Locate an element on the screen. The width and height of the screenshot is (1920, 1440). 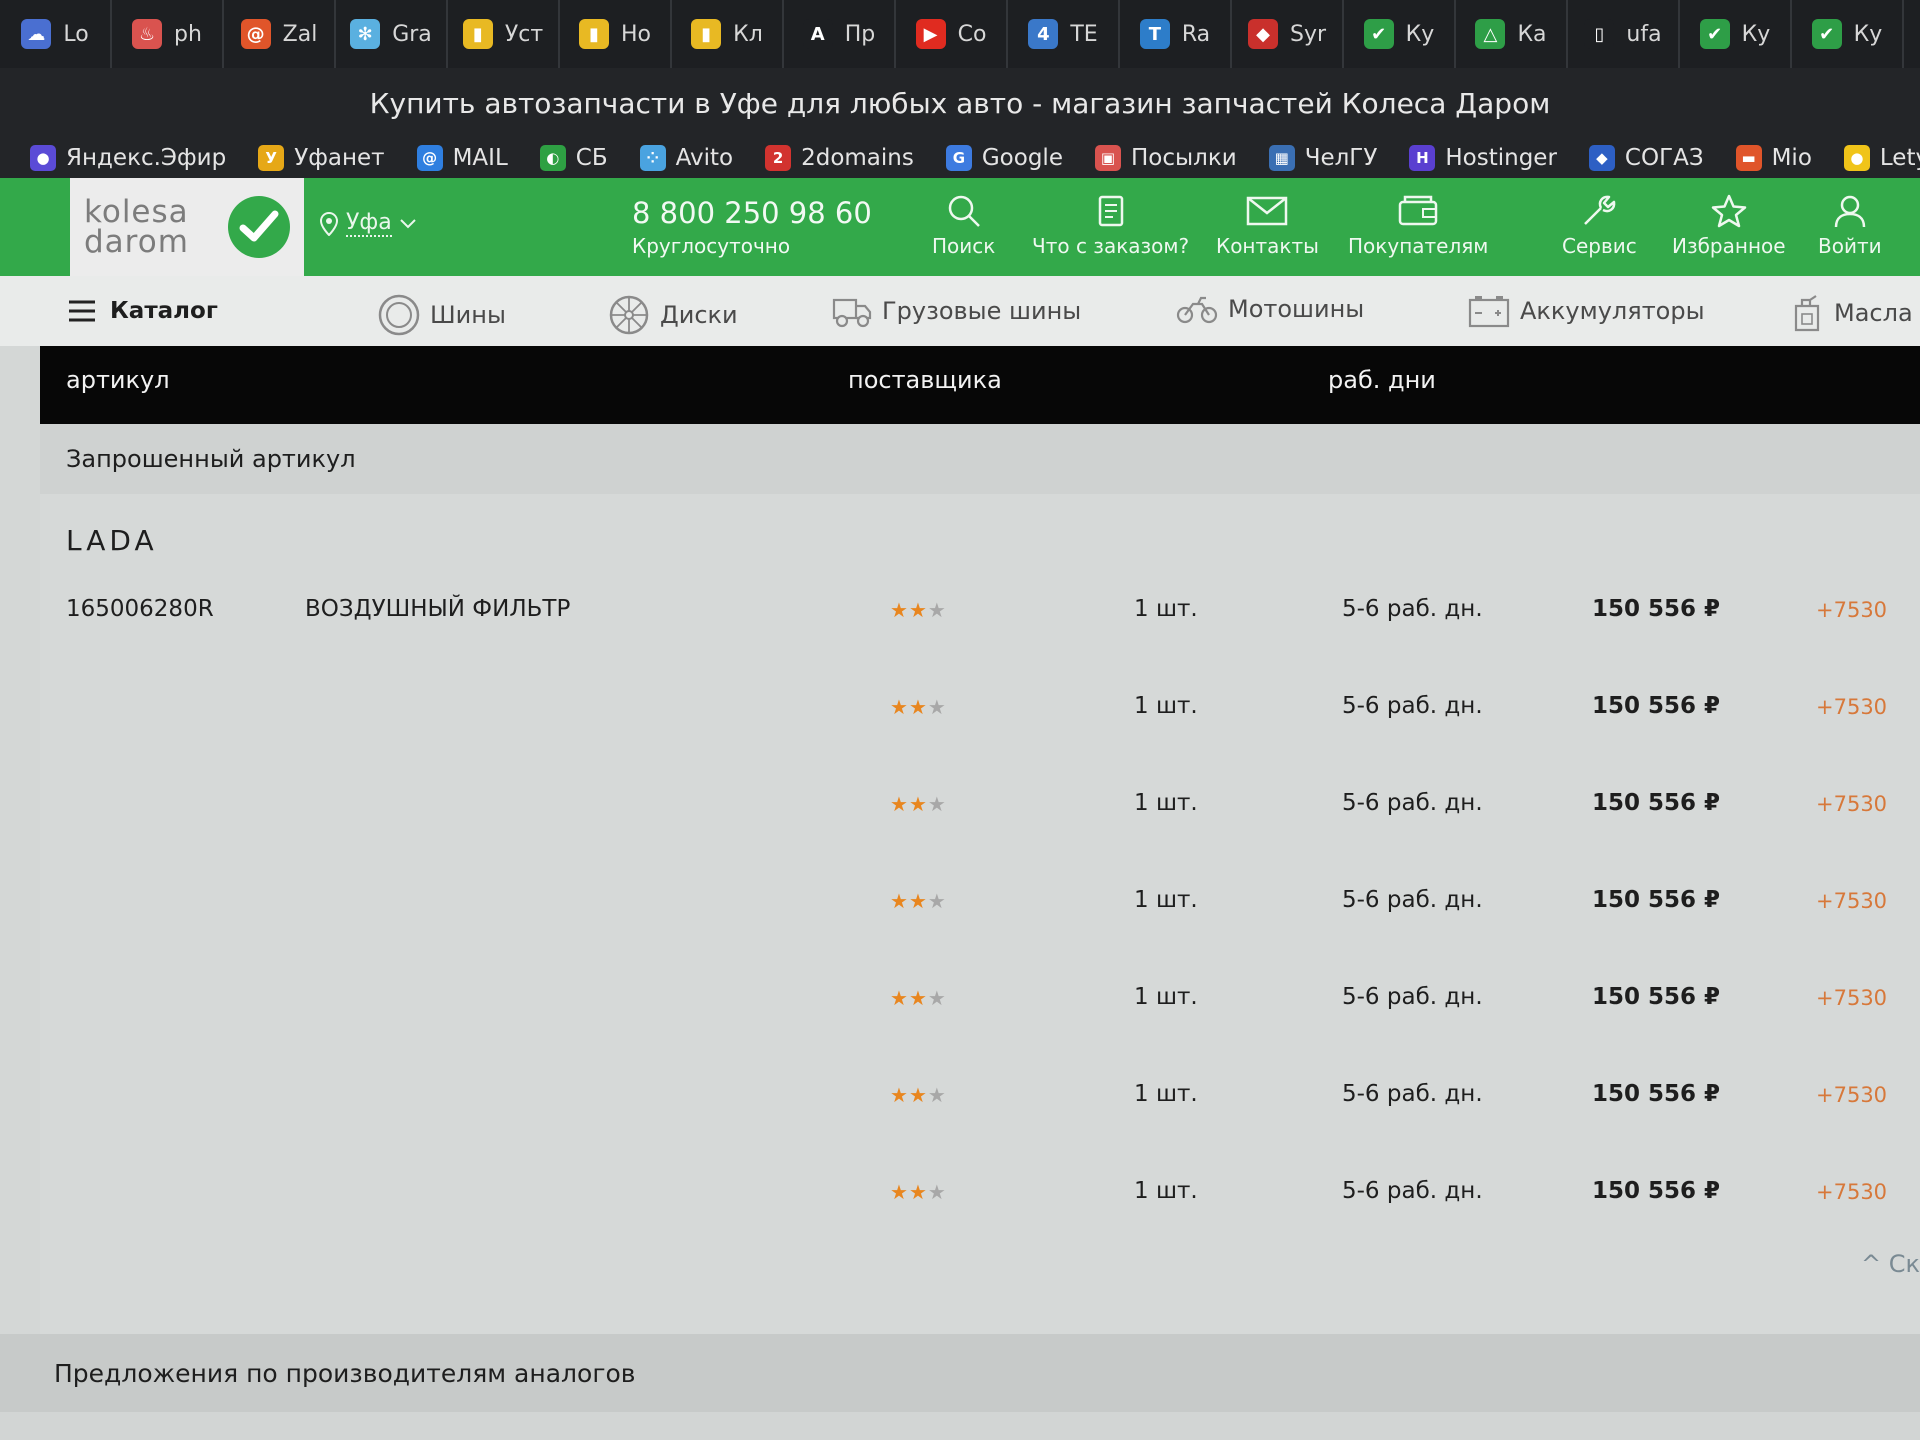
category-wheels: Диски is located at coordinates (673, 315).